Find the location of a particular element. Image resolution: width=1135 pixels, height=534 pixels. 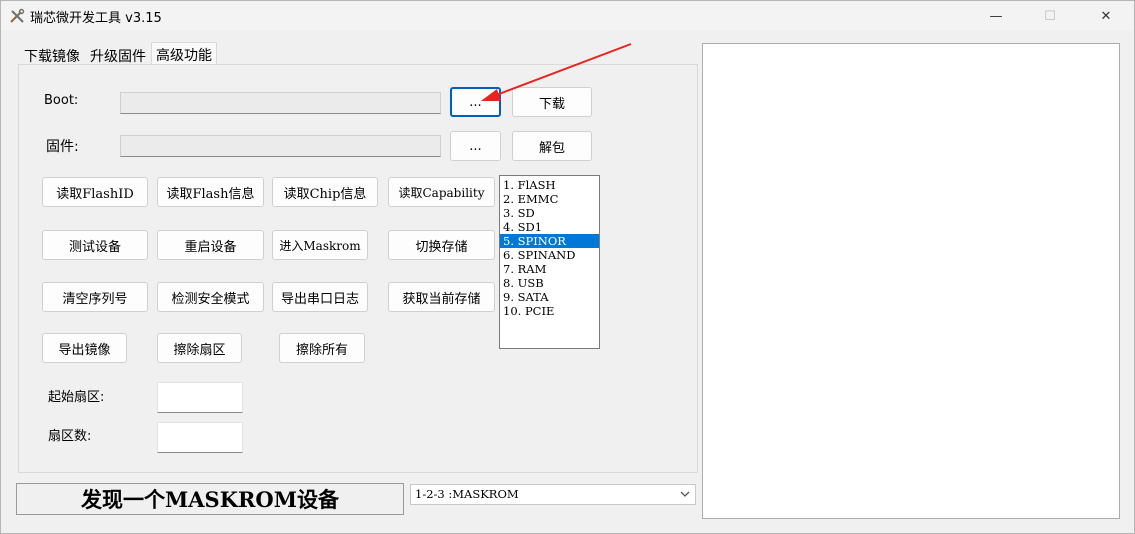

storage-item-spinor: 5. SPINOR is located at coordinates (549, 241).